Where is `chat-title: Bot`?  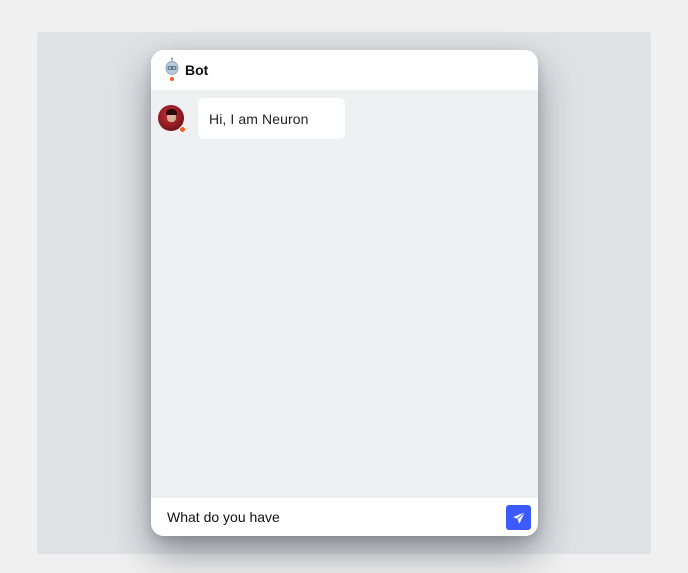 chat-title: Bot is located at coordinates (197, 70).